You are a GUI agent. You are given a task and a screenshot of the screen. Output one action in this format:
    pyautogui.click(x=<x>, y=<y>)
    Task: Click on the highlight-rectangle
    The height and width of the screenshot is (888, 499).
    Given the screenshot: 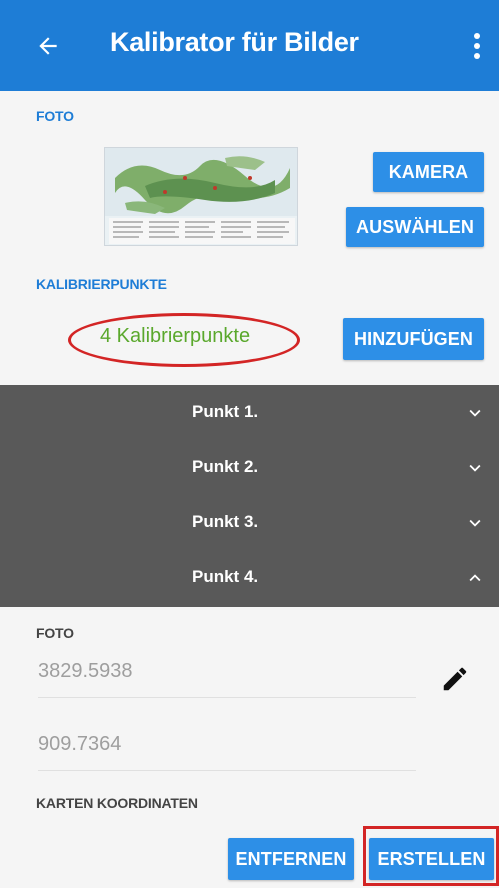 What is the action you would take?
    pyautogui.click(x=431, y=856)
    